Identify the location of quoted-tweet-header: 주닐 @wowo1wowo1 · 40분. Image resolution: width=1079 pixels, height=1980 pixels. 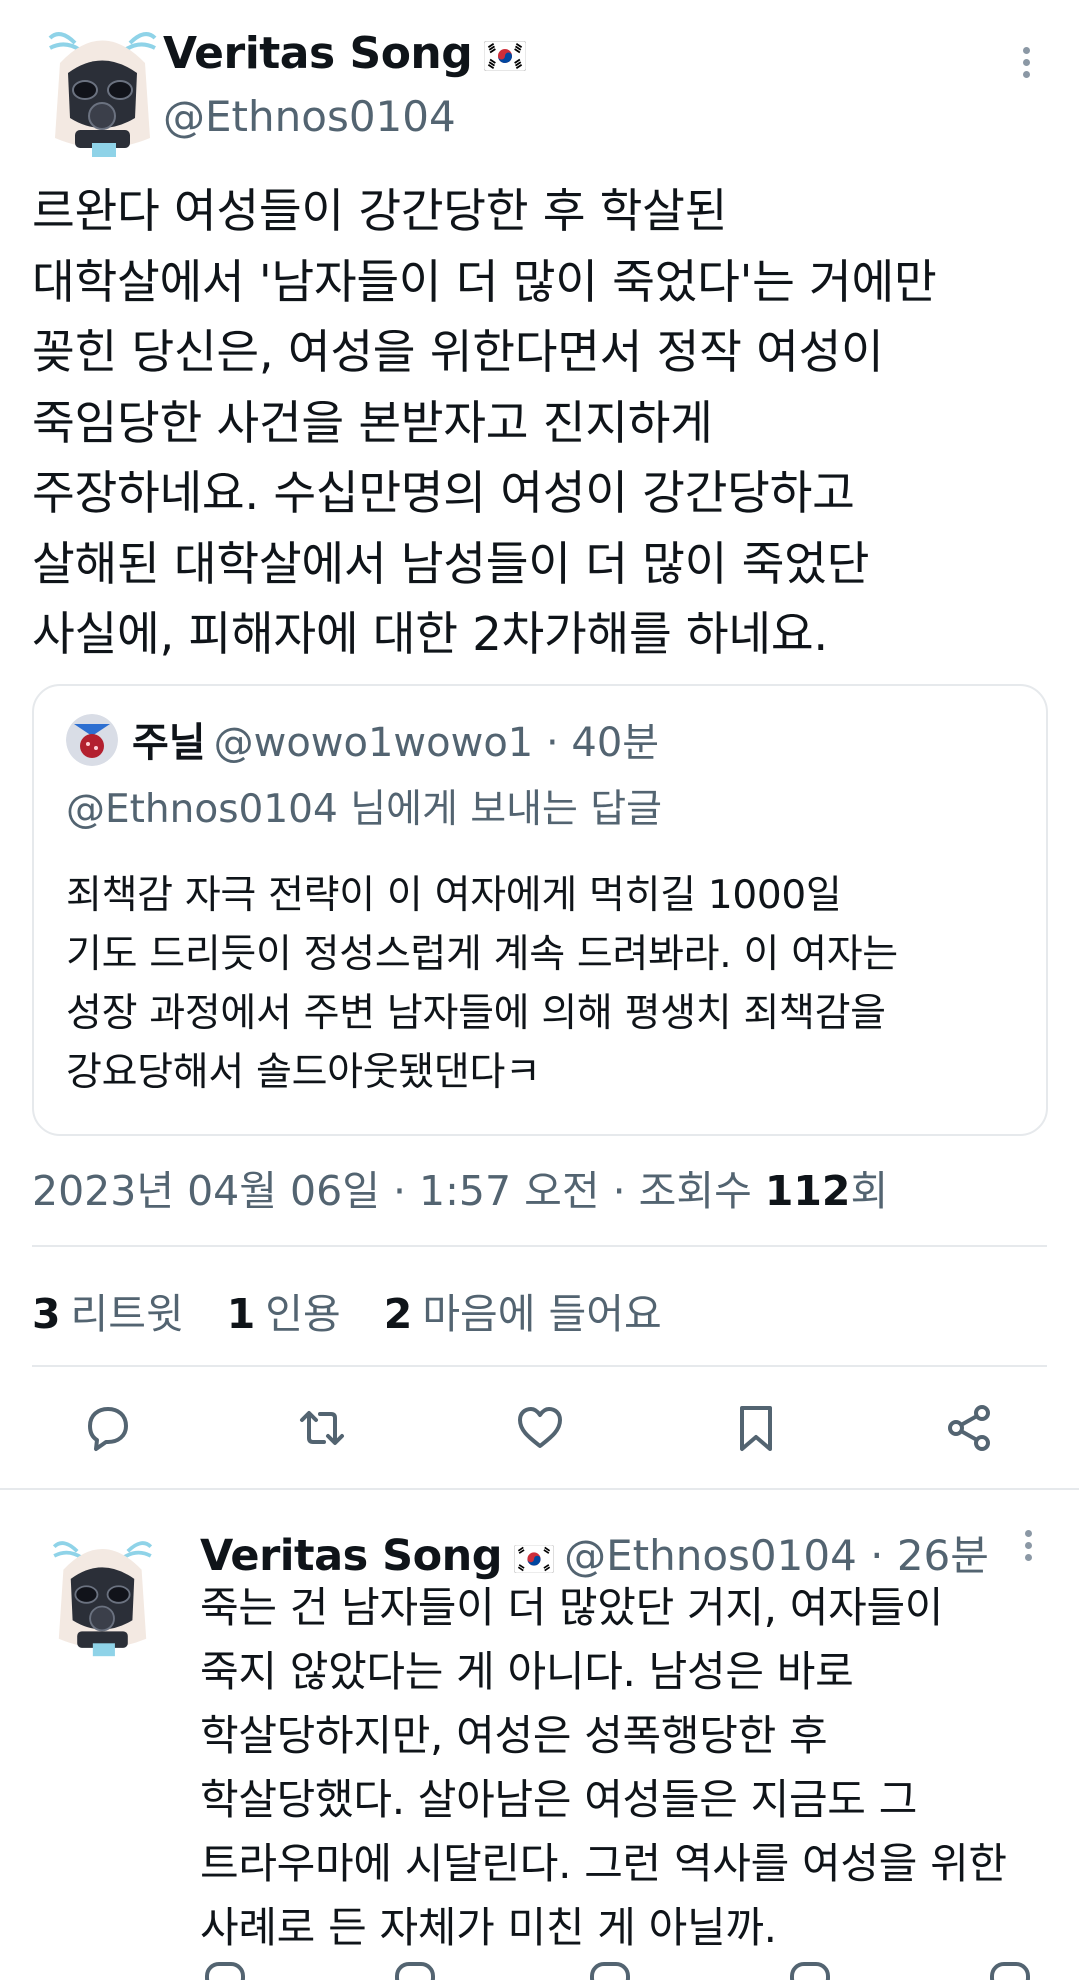
(395, 739).